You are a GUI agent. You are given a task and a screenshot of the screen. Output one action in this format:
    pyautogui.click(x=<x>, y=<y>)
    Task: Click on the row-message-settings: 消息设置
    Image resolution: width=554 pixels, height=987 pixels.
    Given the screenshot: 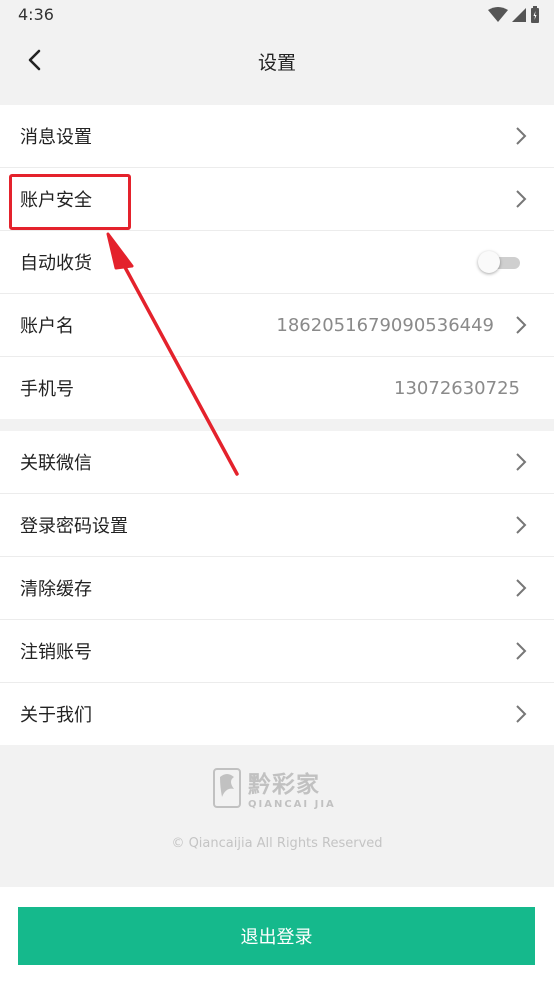 What is the action you would take?
    pyautogui.click(x=277, y=136)
    